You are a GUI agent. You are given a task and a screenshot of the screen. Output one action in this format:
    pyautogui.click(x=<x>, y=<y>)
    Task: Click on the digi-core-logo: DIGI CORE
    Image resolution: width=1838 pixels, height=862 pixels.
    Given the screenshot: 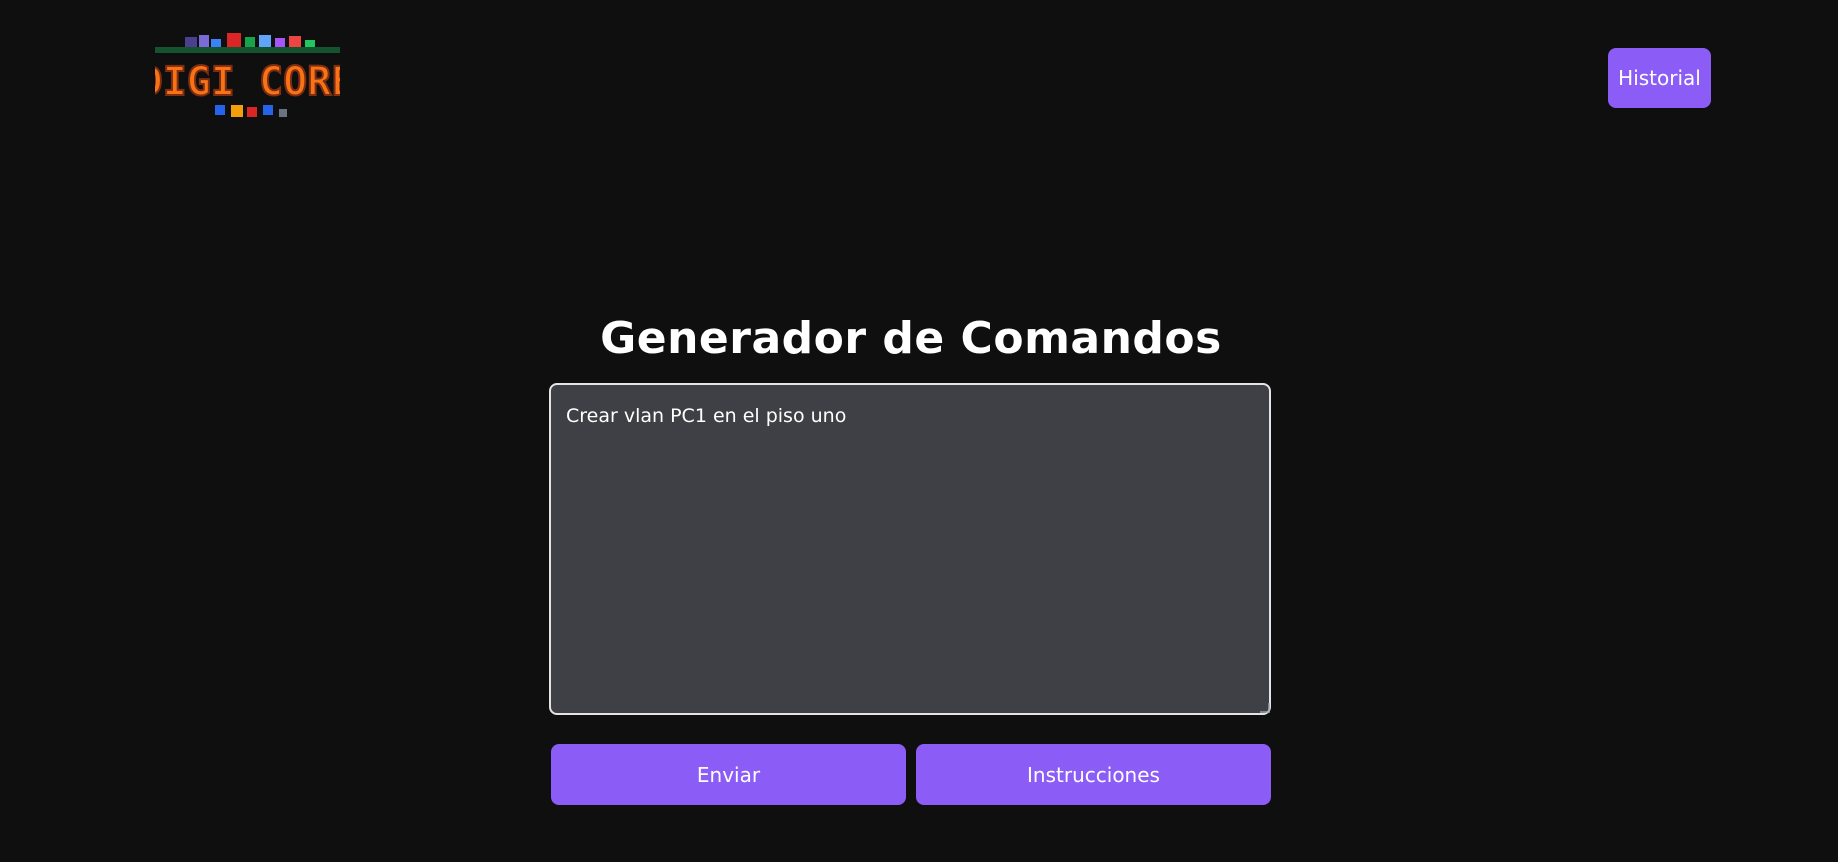 What is the action you would take?
    pyautogui.click(x=247, y=80)
    